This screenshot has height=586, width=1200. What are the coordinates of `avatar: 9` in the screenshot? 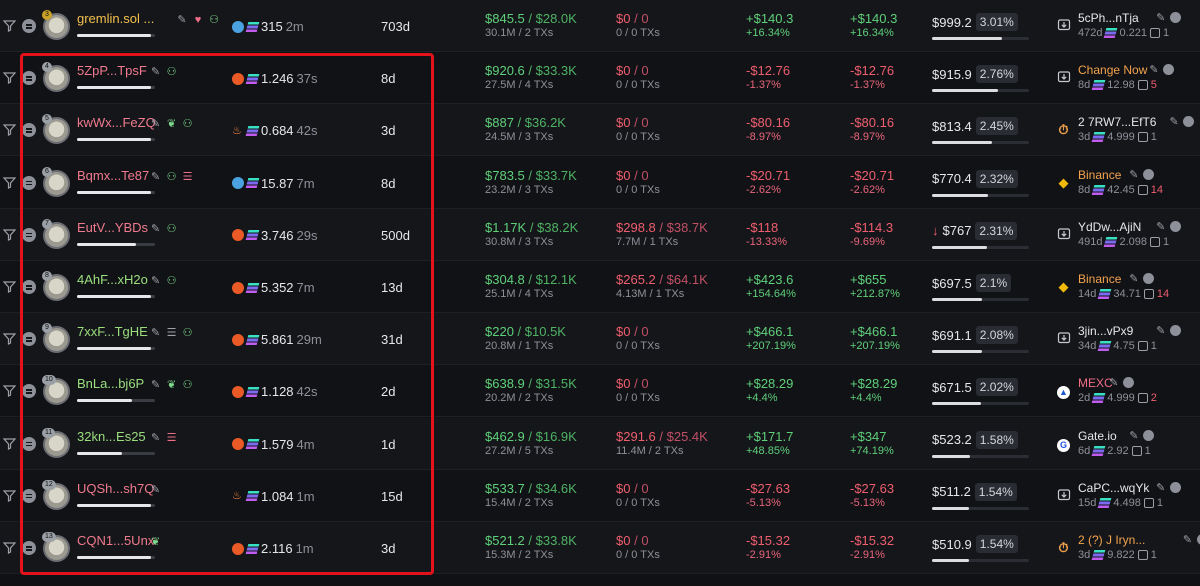 It's located at (56, 338).